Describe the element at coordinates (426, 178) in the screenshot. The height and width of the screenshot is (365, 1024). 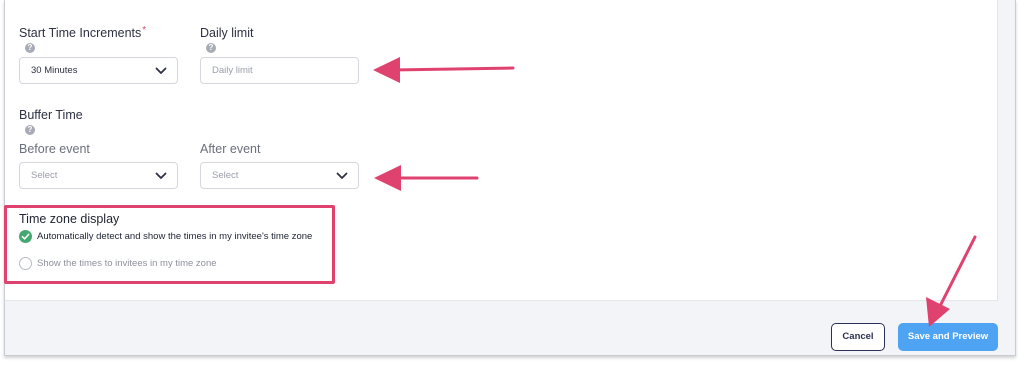
I see `annotation-arrow-after-event` at that location.